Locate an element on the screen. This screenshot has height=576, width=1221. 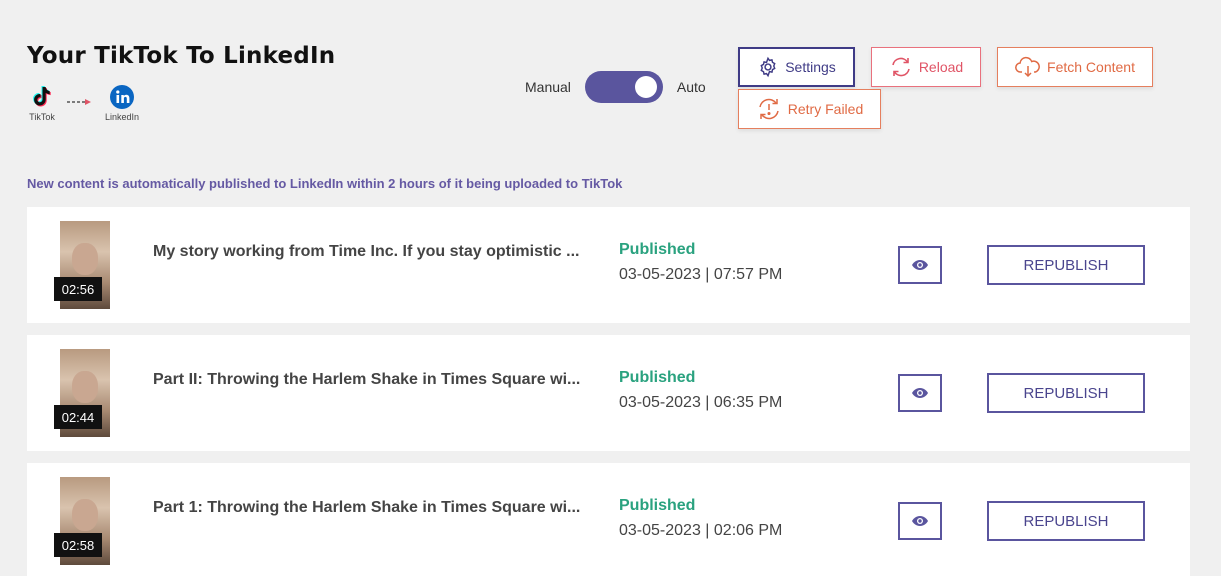
source-label: TikTok is located at coordinates (42, 117).